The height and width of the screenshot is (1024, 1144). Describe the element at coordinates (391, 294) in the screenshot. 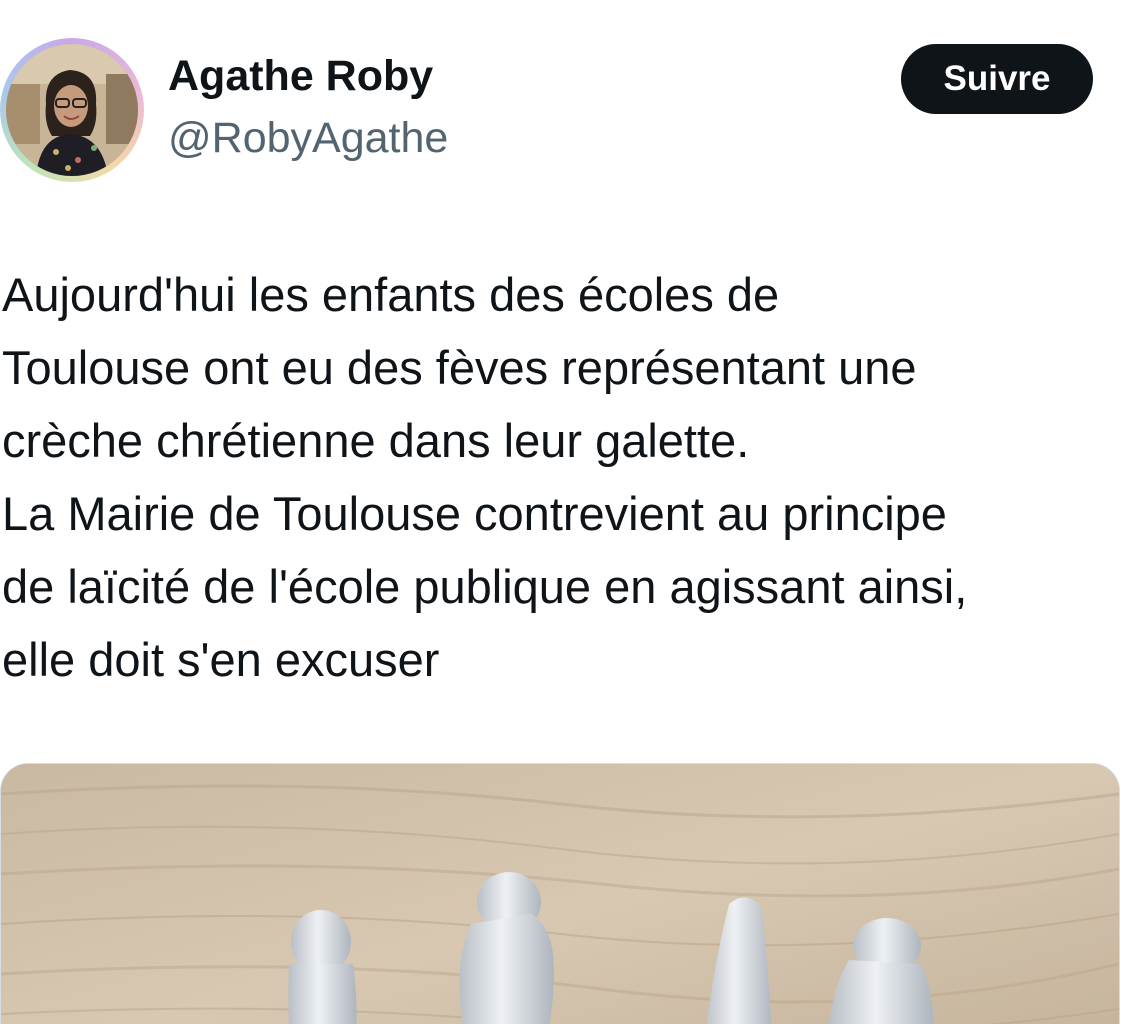

I see `tweet-text-line: Aujourd'hui les enfants des écoles de` at that location.